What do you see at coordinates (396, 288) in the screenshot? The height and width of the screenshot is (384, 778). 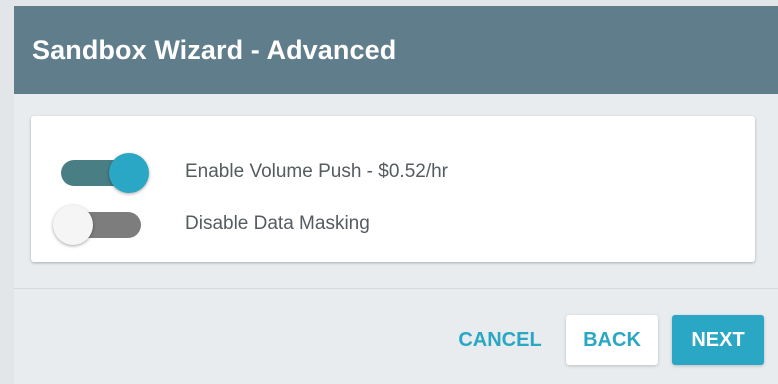 I see `footer-divider` at bounding box center [396, 288].